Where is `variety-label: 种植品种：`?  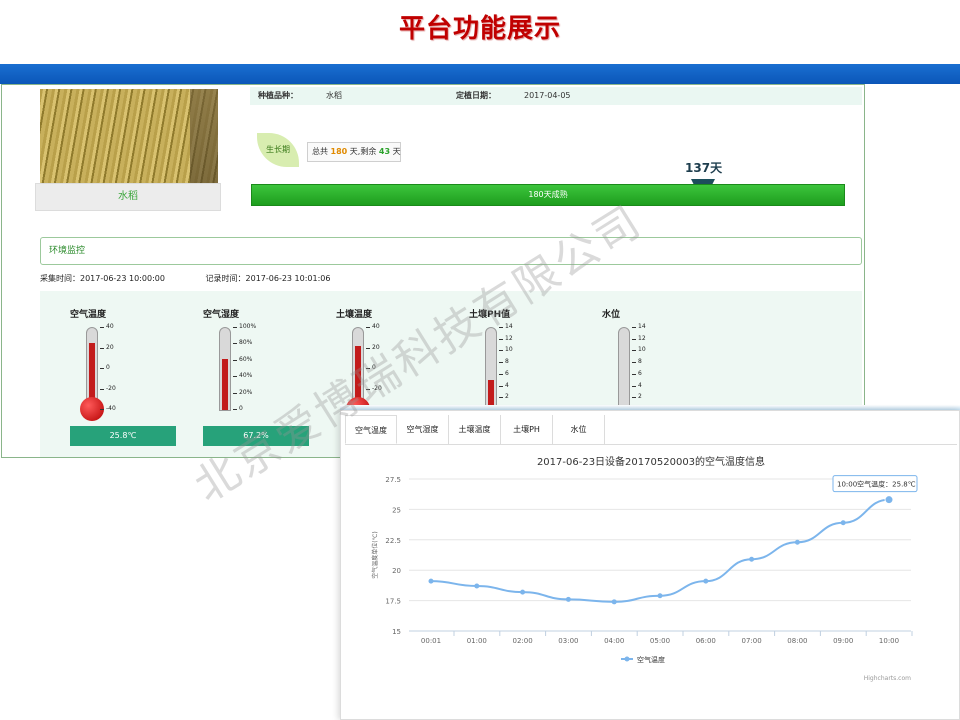 variety-label: 种植品种： is located at coordinates (278, 95).